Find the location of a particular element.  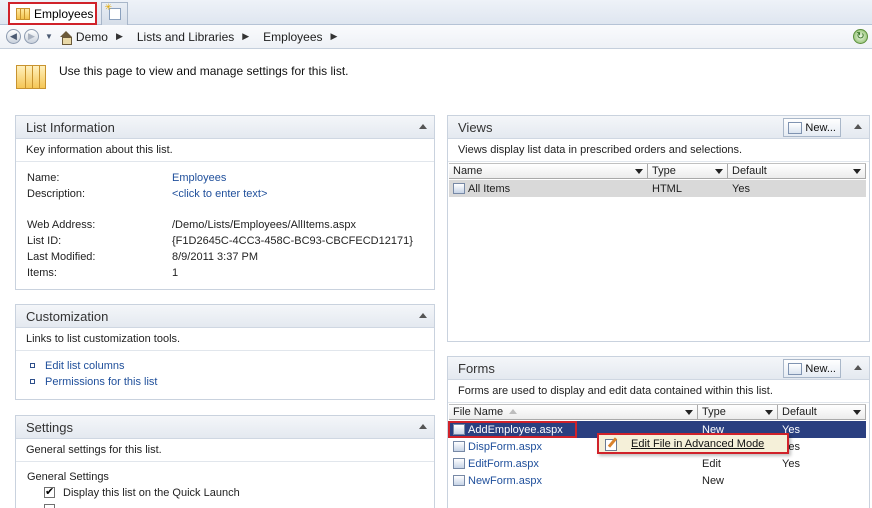

name-value: Employees is located at coordinates (199, 178).